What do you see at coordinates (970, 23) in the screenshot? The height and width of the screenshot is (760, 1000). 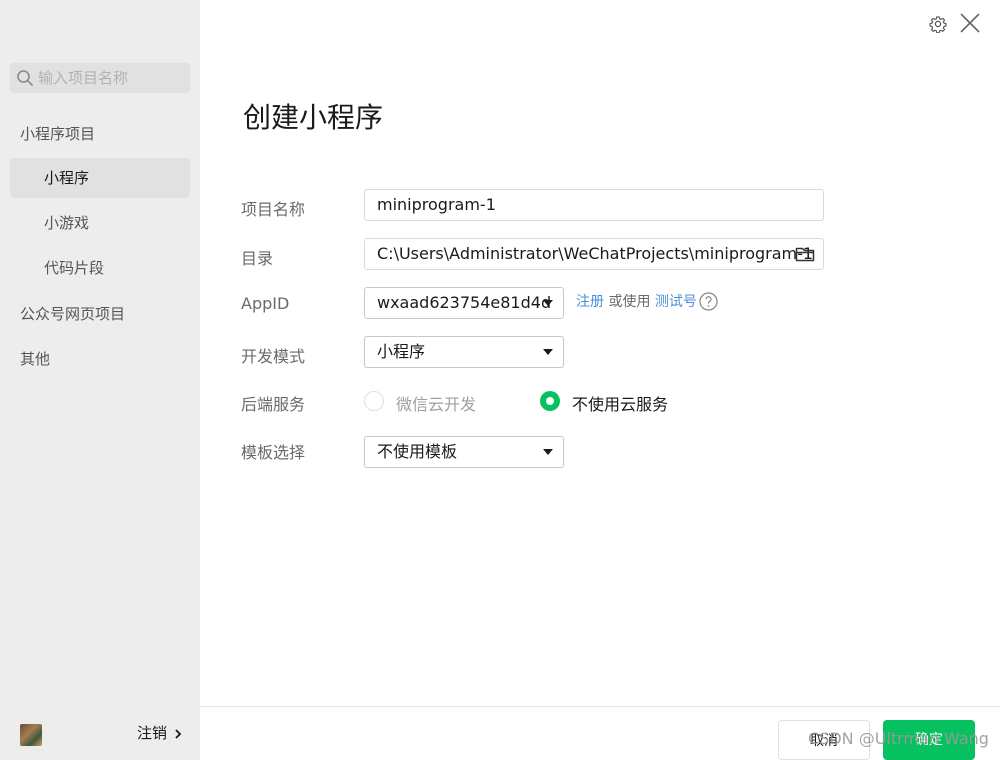 I see `close-icon` at bounding box center [970, 23].